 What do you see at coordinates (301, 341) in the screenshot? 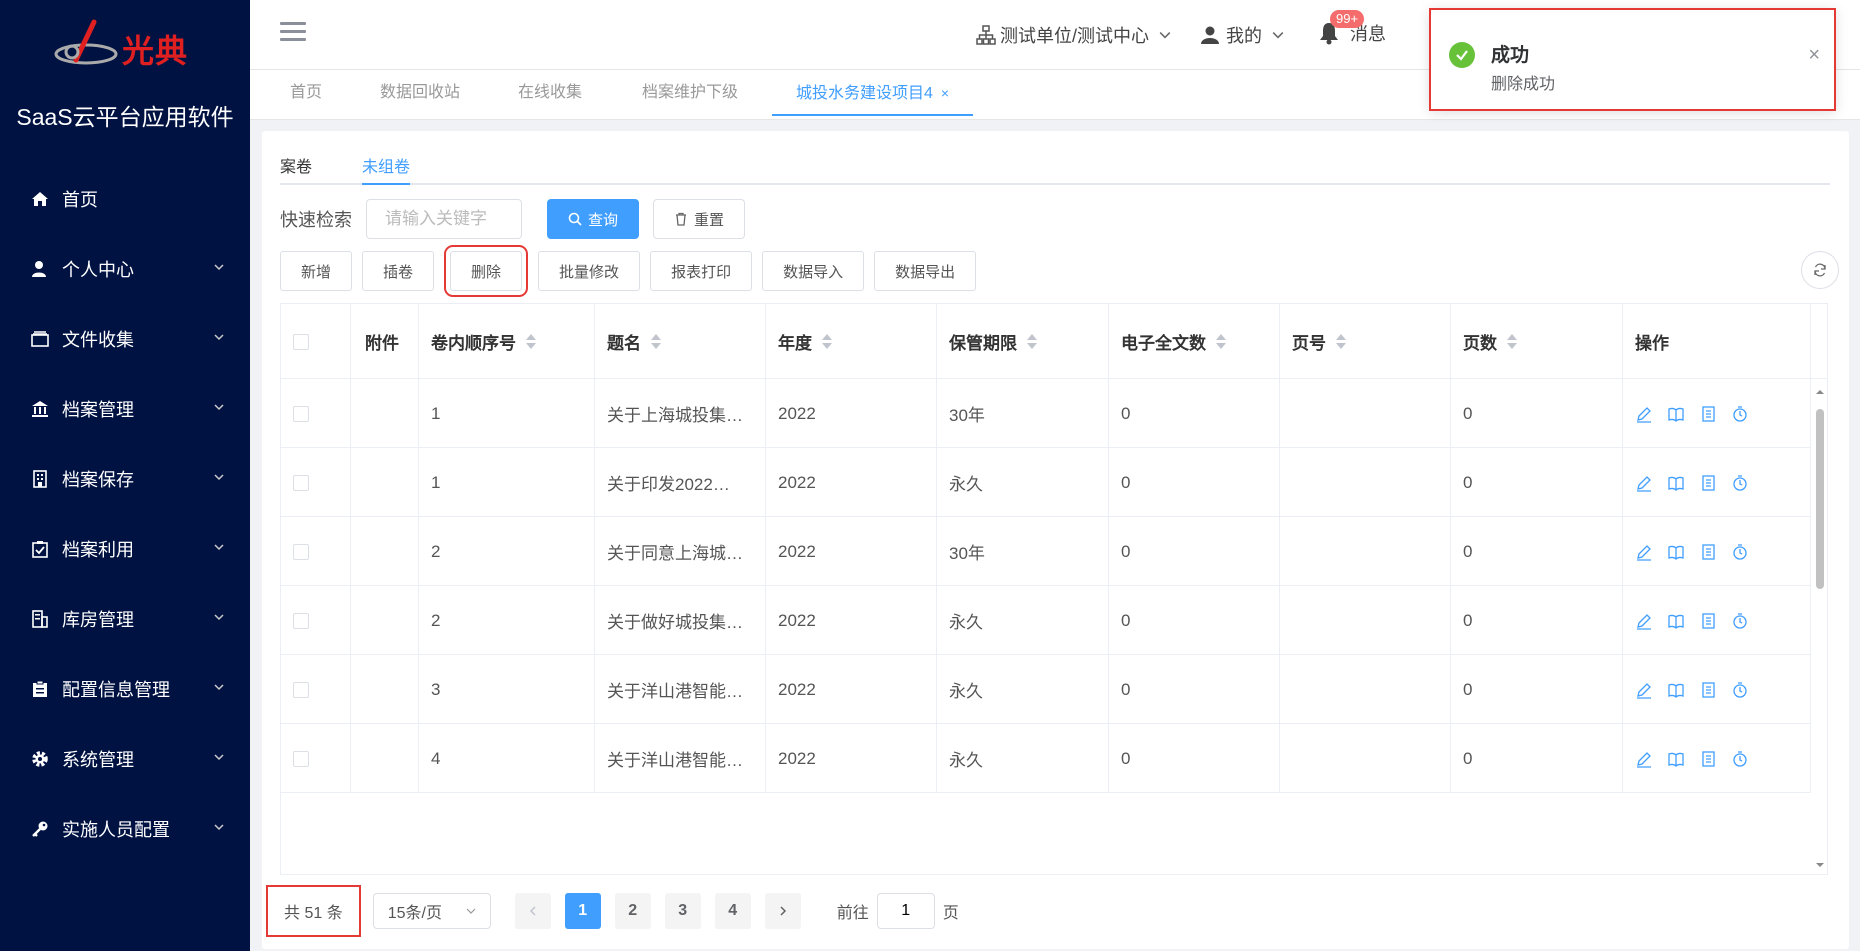
I see `select-all-checkbox` at bounding box center [301, 341].